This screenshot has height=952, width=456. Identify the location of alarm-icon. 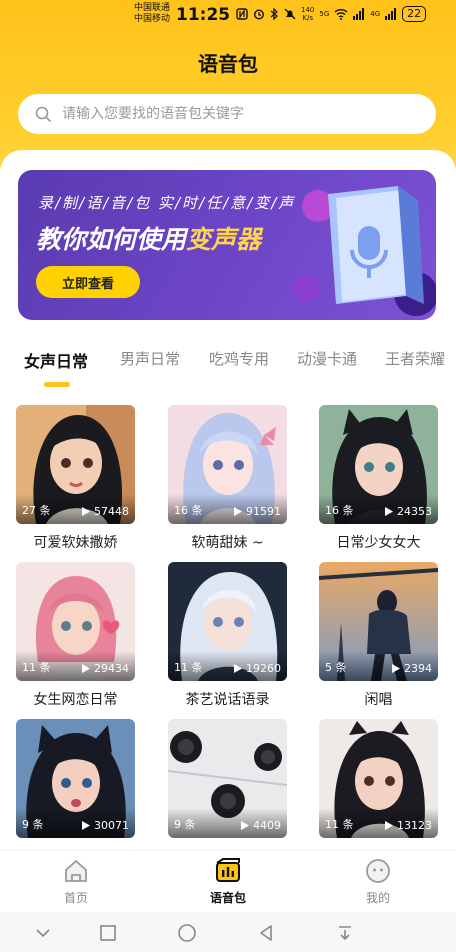
(259, 14).